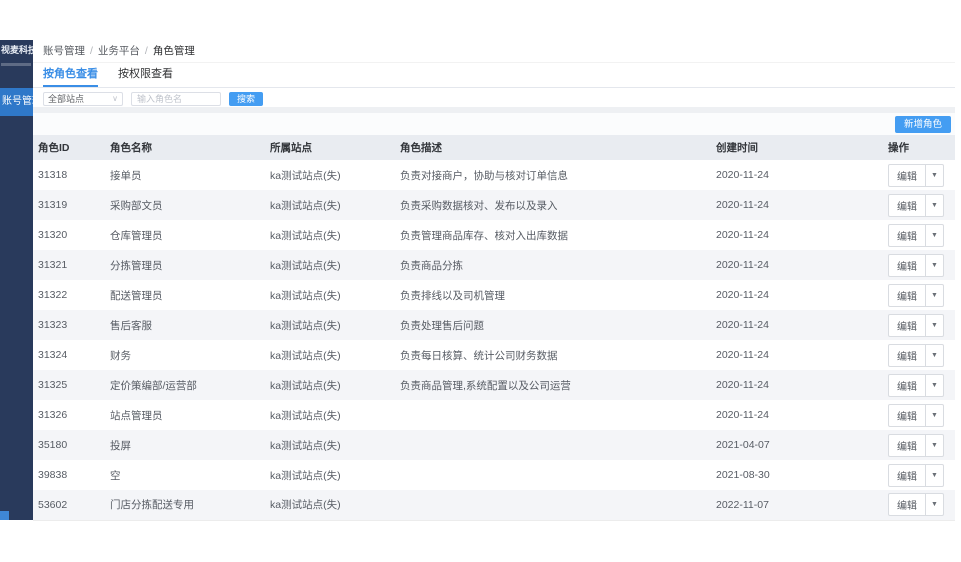 Image resolution: width=961 pixels, height=562 pixels. What do you see at coordinates (120, 355) in the screenshot?
I see `role-name-cell: 财务` at bounding box center [120, 355].